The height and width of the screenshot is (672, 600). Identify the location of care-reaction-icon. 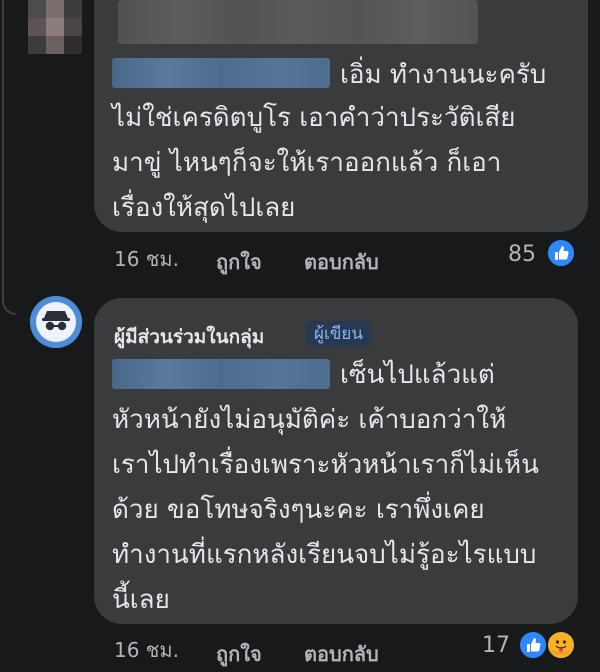
(561, 645).